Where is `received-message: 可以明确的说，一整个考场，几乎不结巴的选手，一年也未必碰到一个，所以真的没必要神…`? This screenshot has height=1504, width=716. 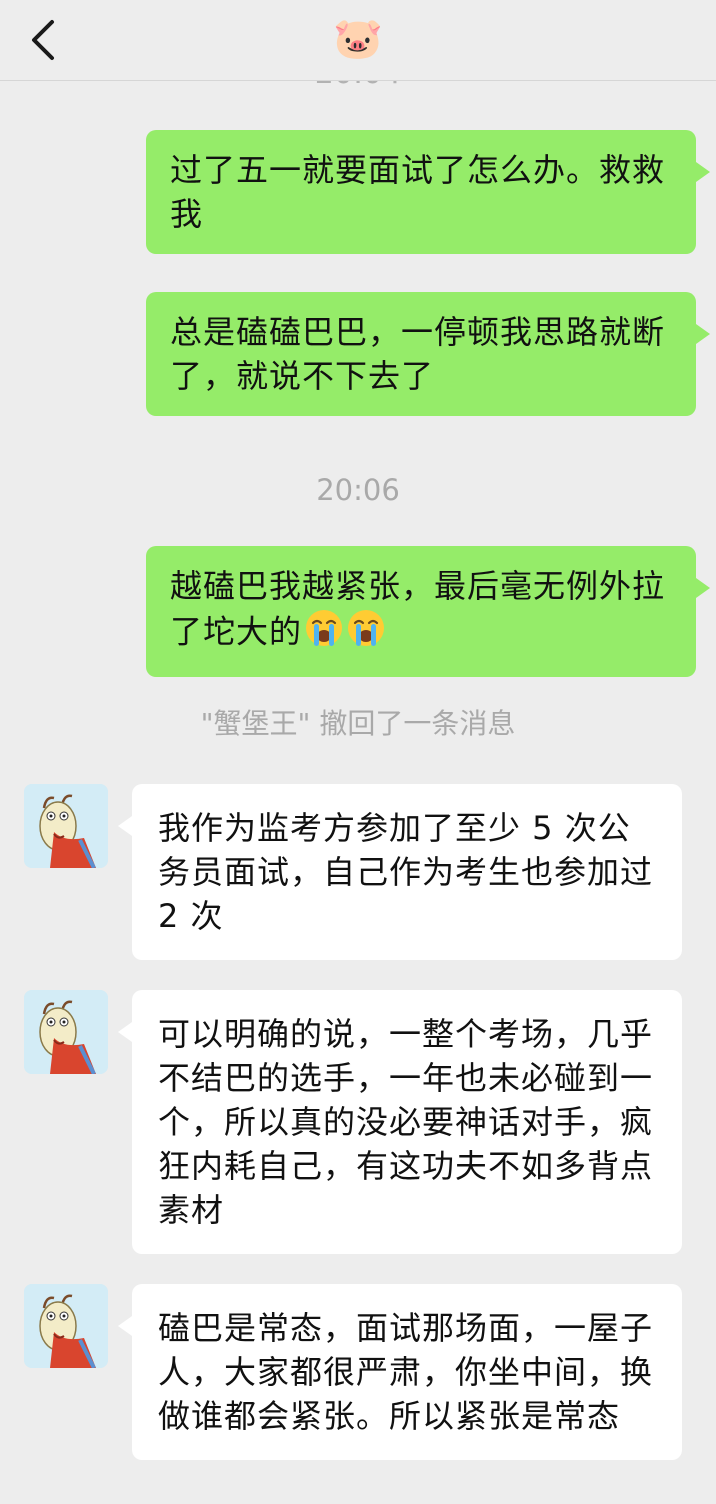
received-message: 可以明确的说，一整个考场，几乎不结巴的选手，一年也未必碰到一个，所以真的没必要神… is located at coordinates (400, 1122).